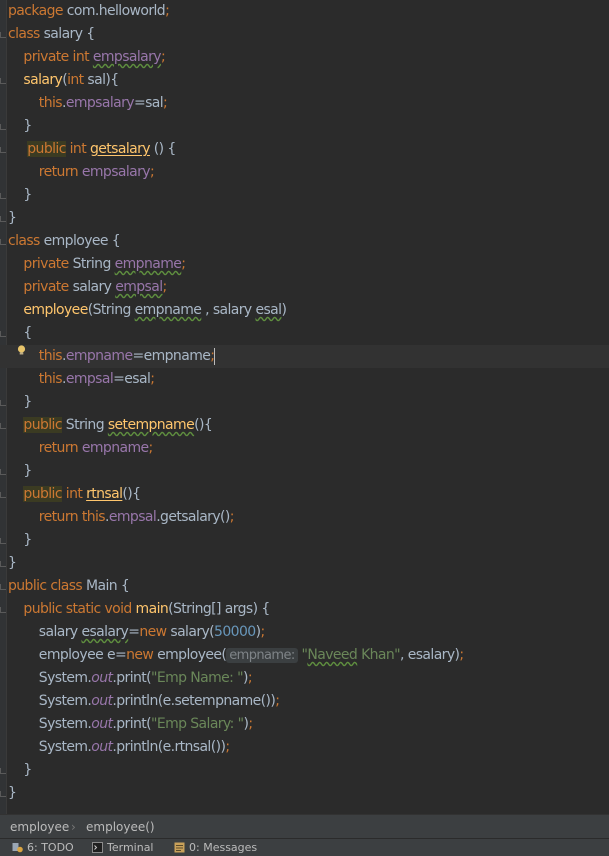 Image resolution: width=609 pixels, height=856 pixels. I want to click on code-line: this.empname=empname;, so click(304, 356).